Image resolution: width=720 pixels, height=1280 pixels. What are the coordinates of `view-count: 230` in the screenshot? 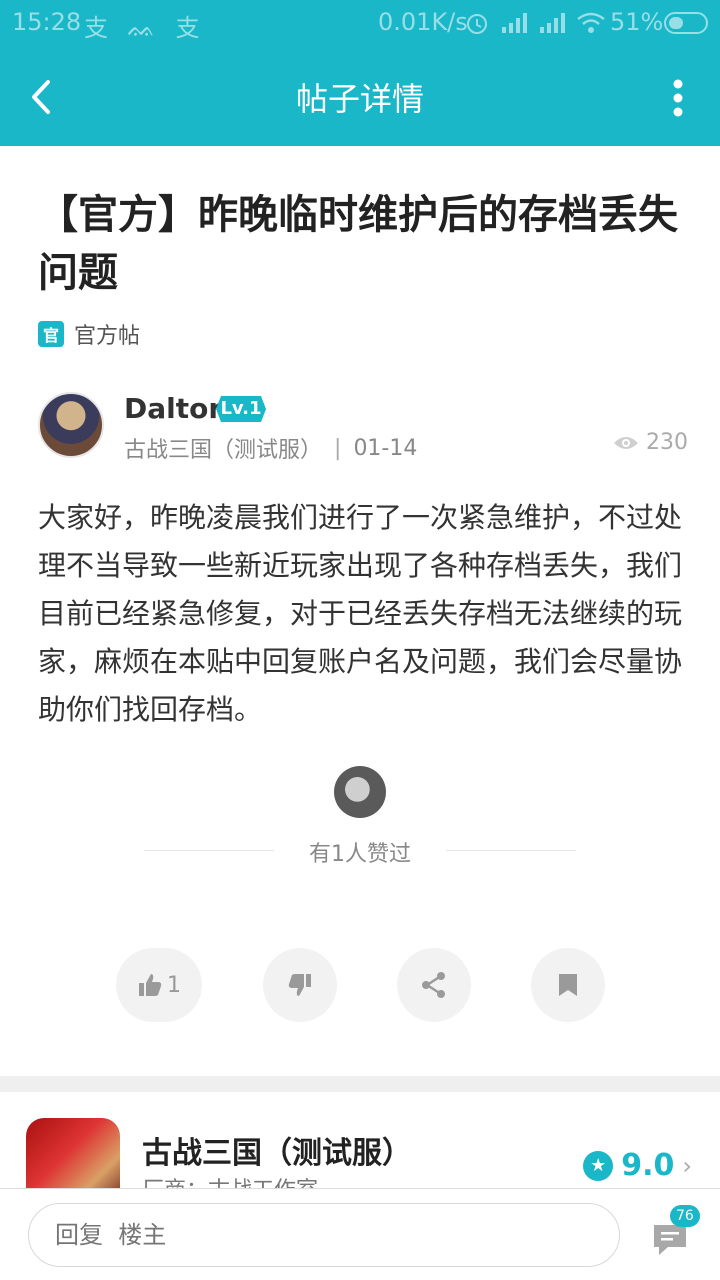 It's located at (650, 442).